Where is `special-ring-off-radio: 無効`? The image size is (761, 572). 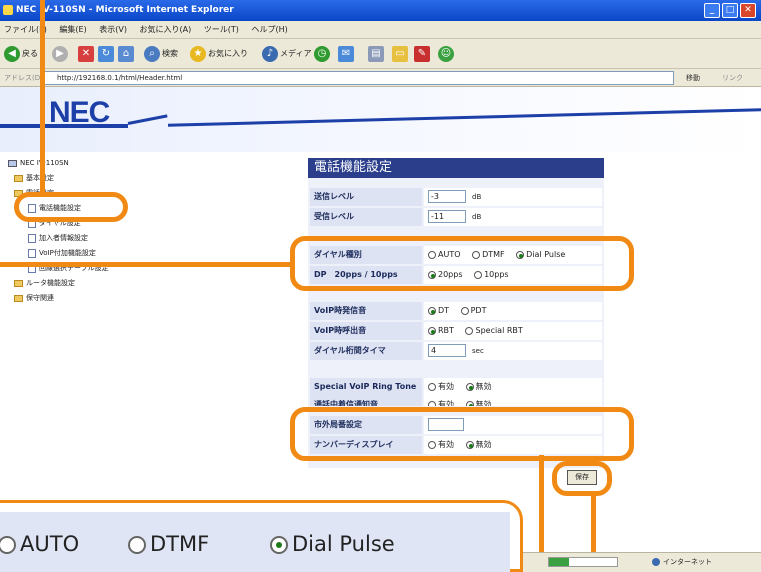 special-ring-off-radio: 無効 is located at coordinates (478, 386).